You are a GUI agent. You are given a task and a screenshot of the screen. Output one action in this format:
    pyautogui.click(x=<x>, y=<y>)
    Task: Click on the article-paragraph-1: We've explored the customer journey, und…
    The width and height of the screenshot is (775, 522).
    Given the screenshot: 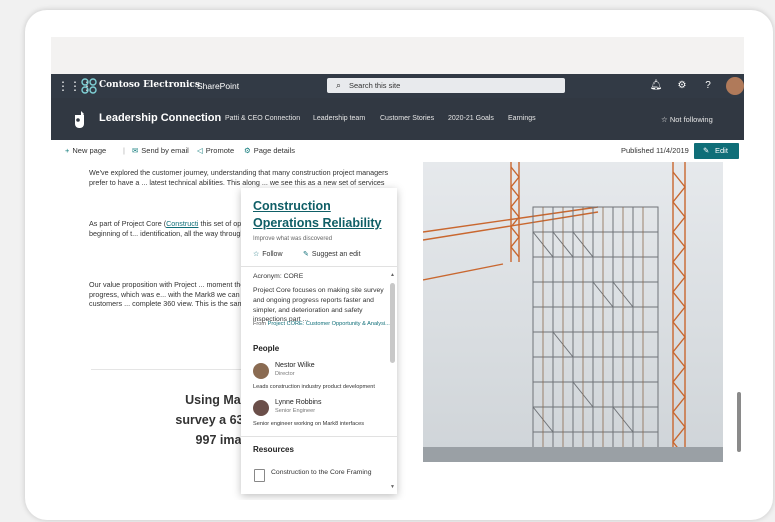 What is the action you would take?
    pyautogui.click(x=239, y=177)
    